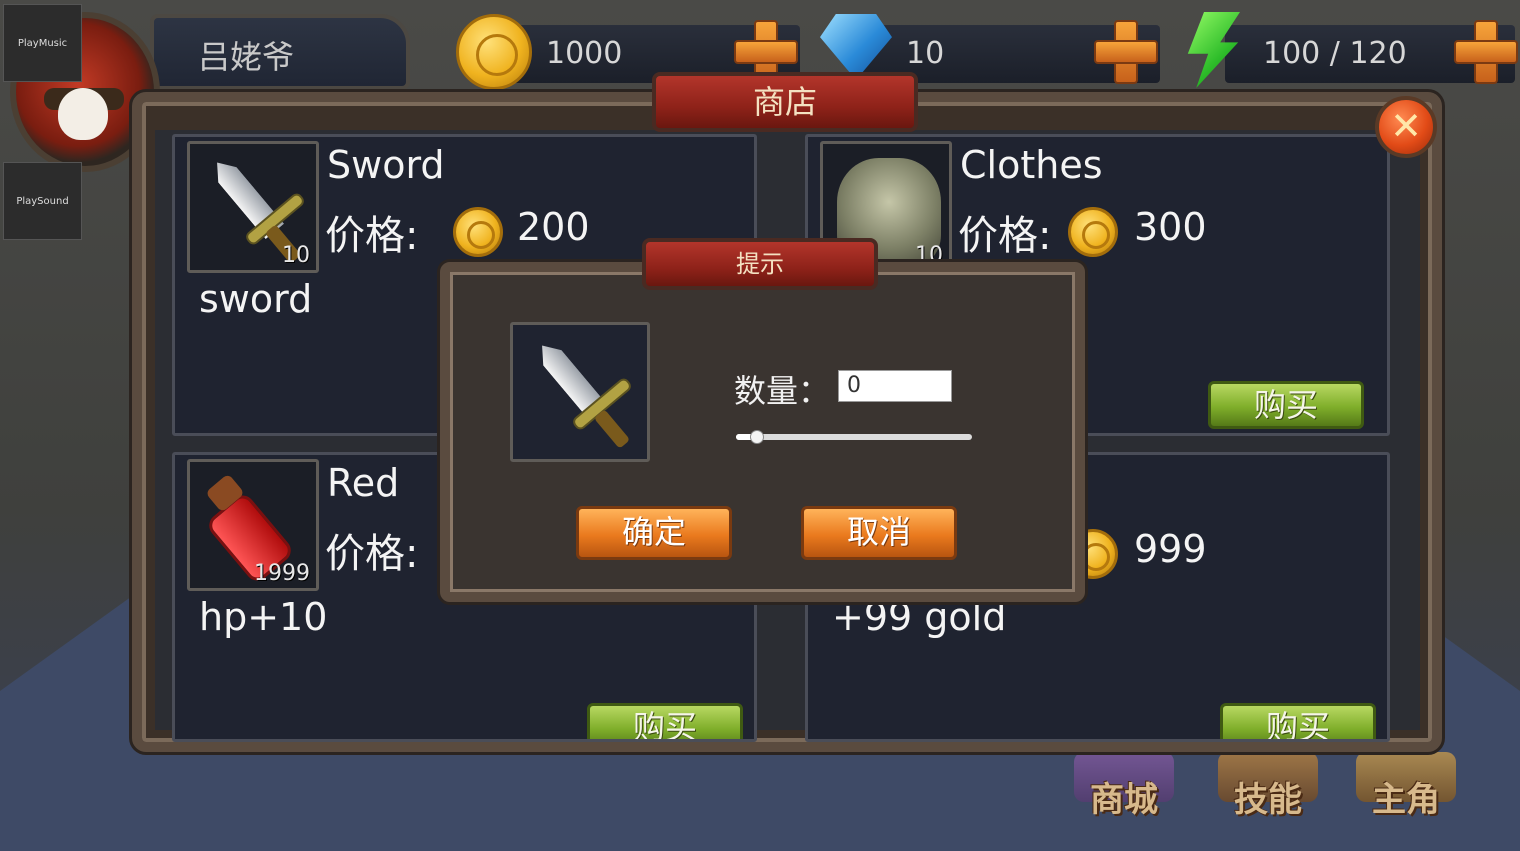 The height and width of the screenshot is (851, 1520). Describe the element at coordinates (253, 207) in the screenshot. I see `item-slot: 10` at that location.